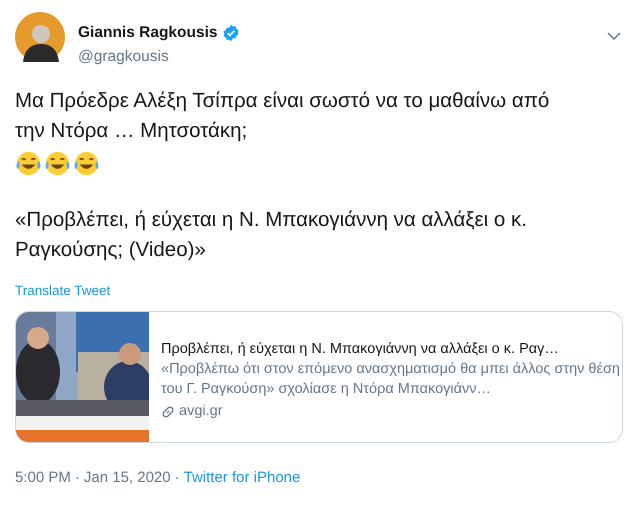  I want to click on tweet-text: Μα Πρόεδρε Αλέξη Τσίπρα είναι σωστό να το μαθαίνω από την Ντόρα … Μητσοτάκη;, so click(282, 116).